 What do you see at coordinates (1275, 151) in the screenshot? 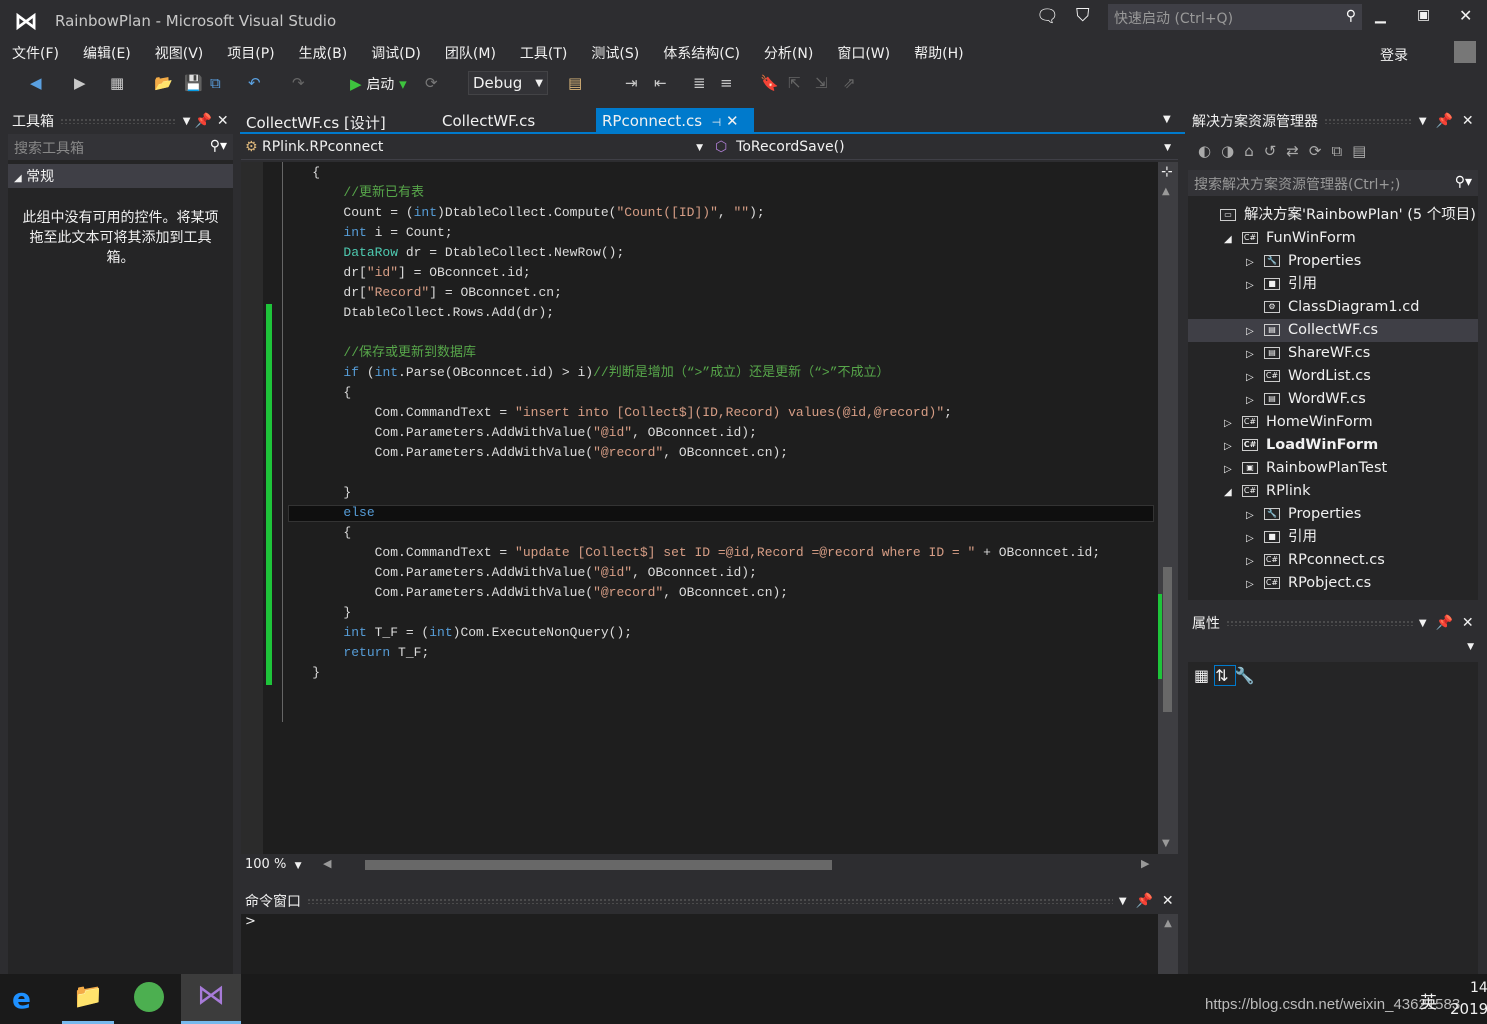
I see `history-icon: ↺` at bounding box center [1275, 151].